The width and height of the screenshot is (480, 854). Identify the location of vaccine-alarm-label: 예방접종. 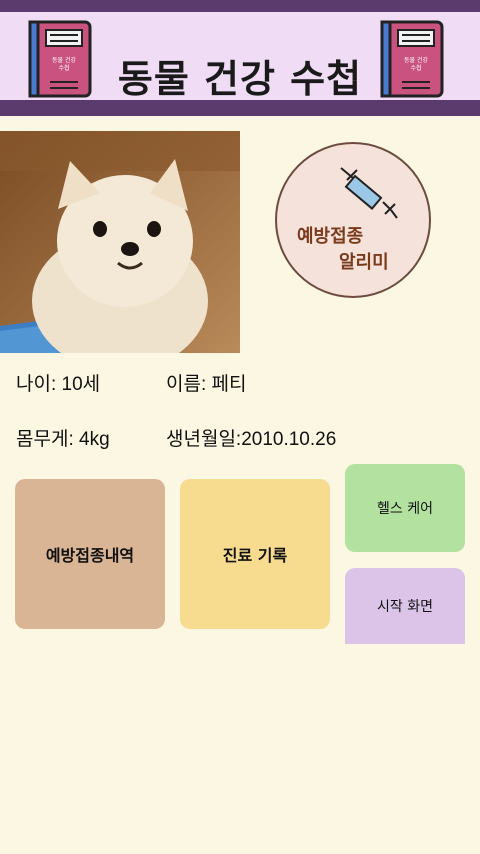
(330, 236).